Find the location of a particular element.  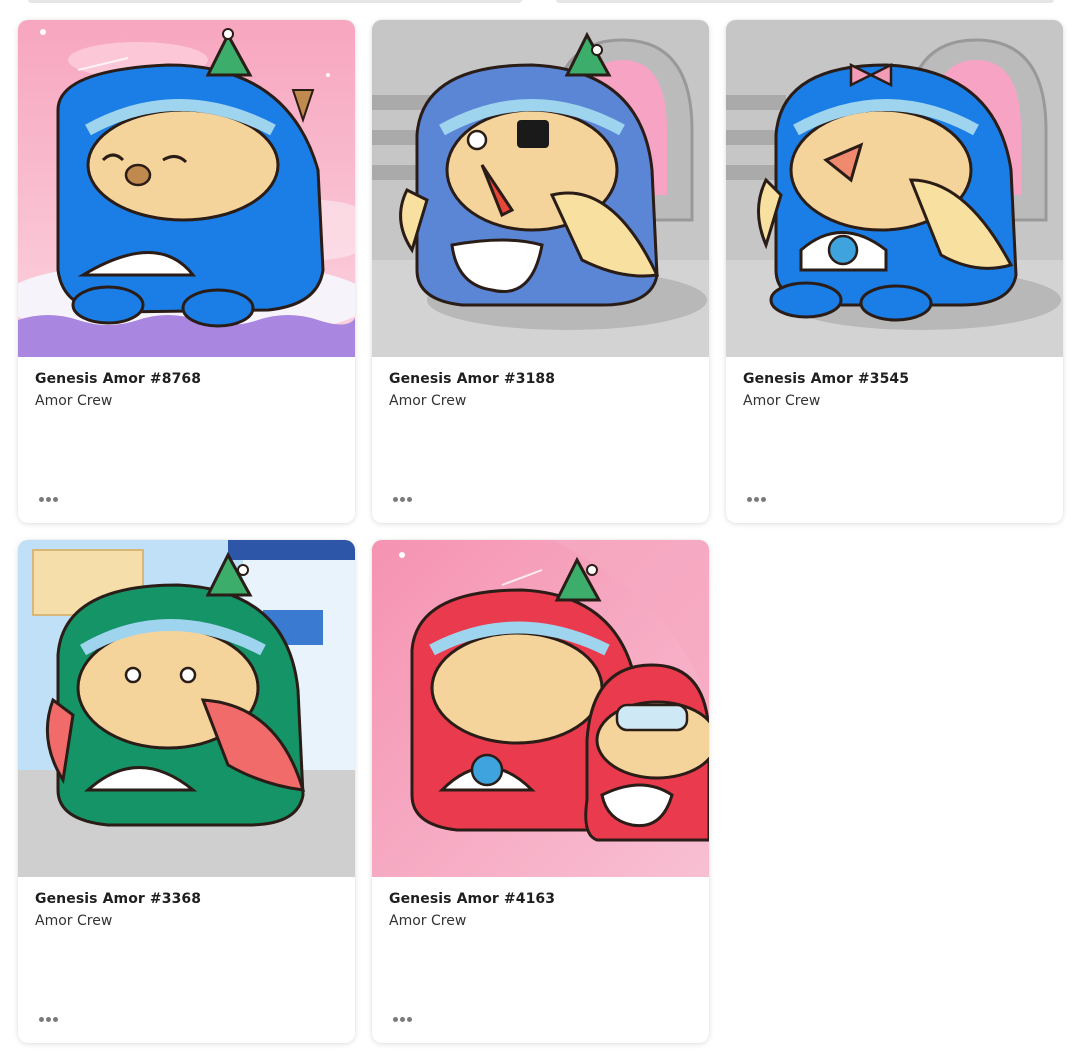

nft-card: Genesis Amor #8768 Amor Crew is located at coordinates (186, 271).